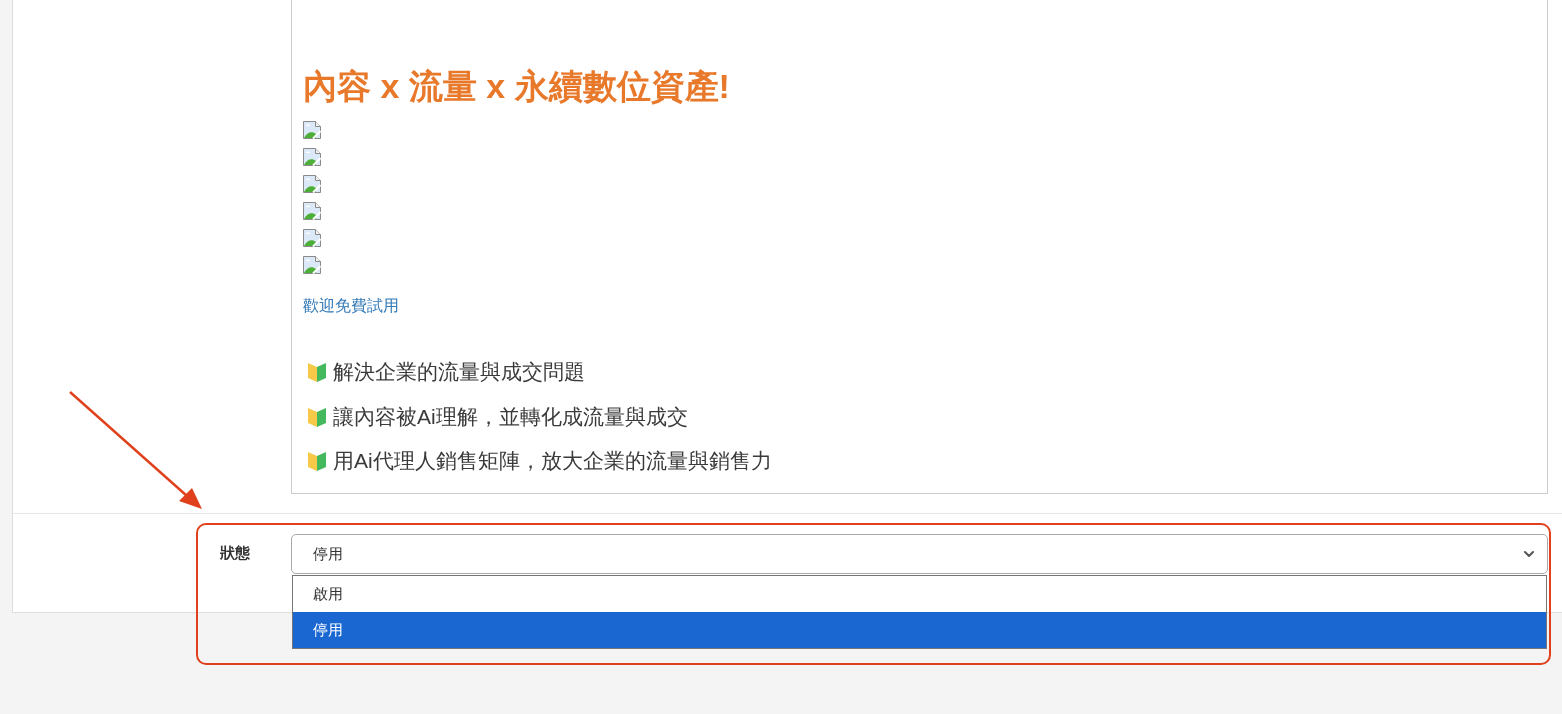  Describe the element at coordinates (516, 86) in the screenshot. I see `content-heading: 內容 x 流量 x 永續數位資產!` at that location.